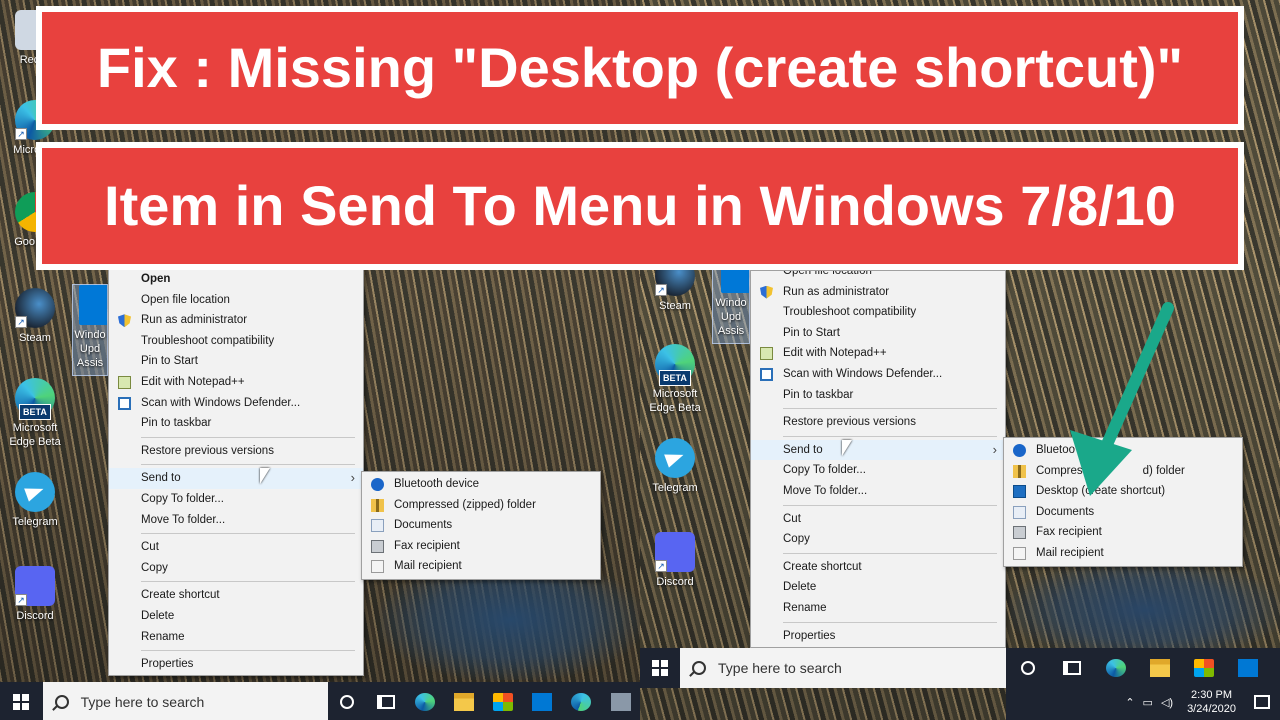 The height and width of the screenshot is (720, 1280). Describe the element at coordinates (90, 330) in the screenshot. I see `desktop-icon-windows-update-assistant: Windo Upd Assis` at that location.